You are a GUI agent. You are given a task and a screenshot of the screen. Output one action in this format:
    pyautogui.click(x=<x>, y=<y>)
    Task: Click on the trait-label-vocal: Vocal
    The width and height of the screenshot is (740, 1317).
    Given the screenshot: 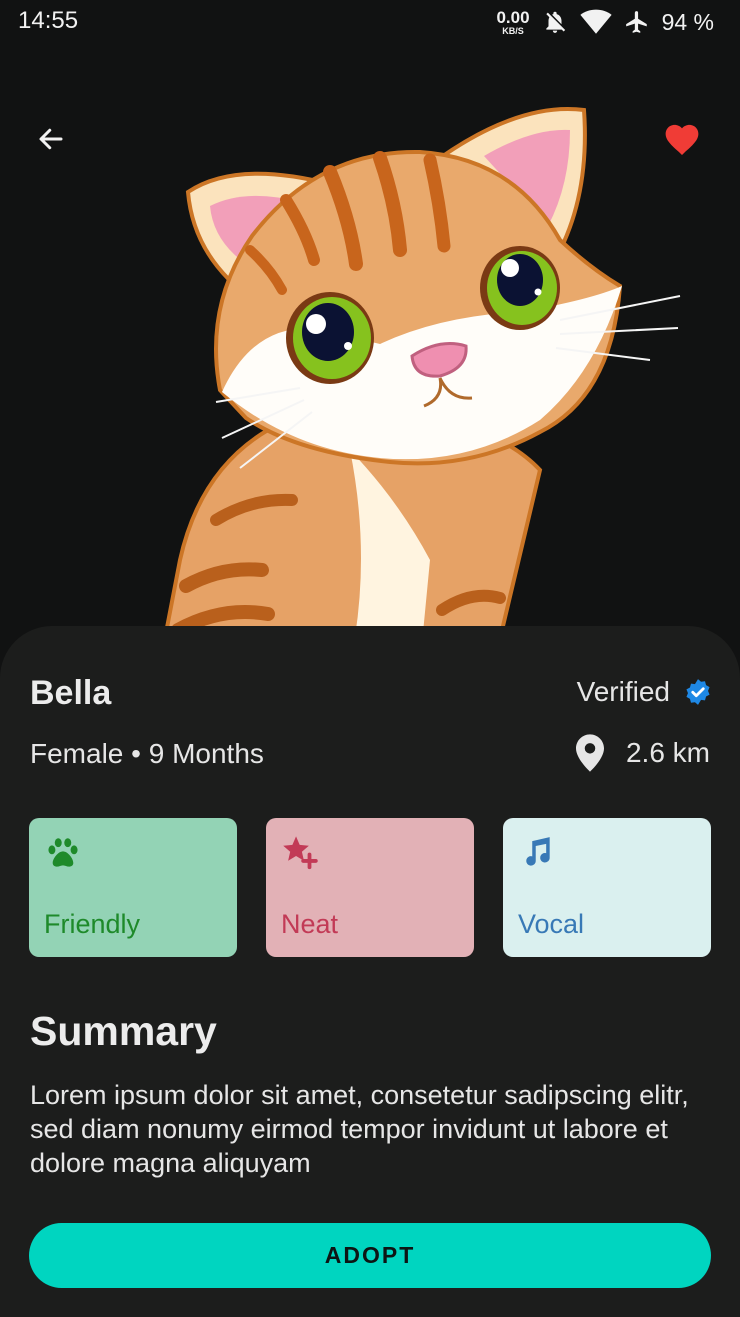 What is the action you would take?
    pyautogui.click(x=551, y=924)
    